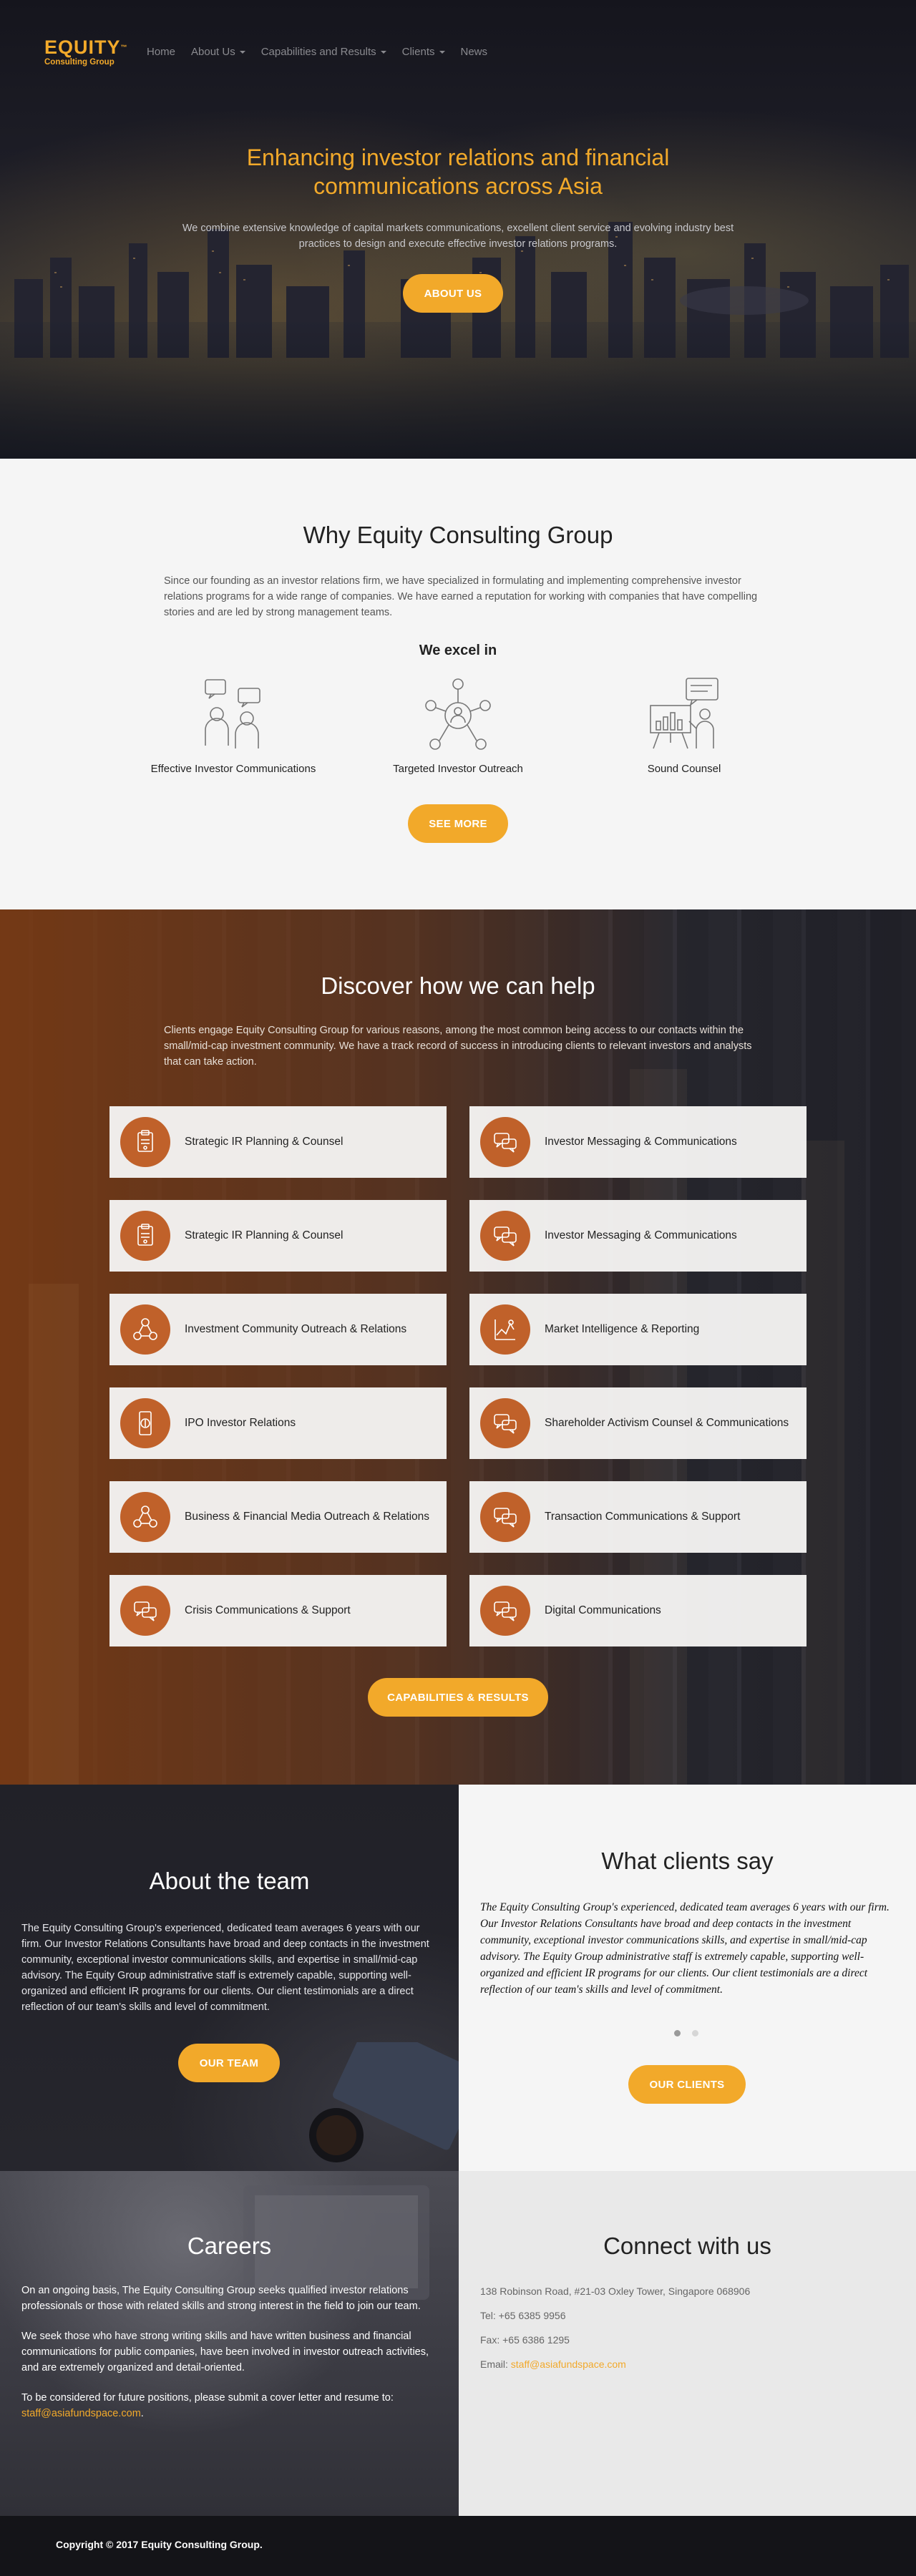 The image size is (916, 2576). What do you see at coordinates (86, 52) in the screenshot?
I see `logo: EQUITY™ Consulting Group` at bounding box center [86, 52].